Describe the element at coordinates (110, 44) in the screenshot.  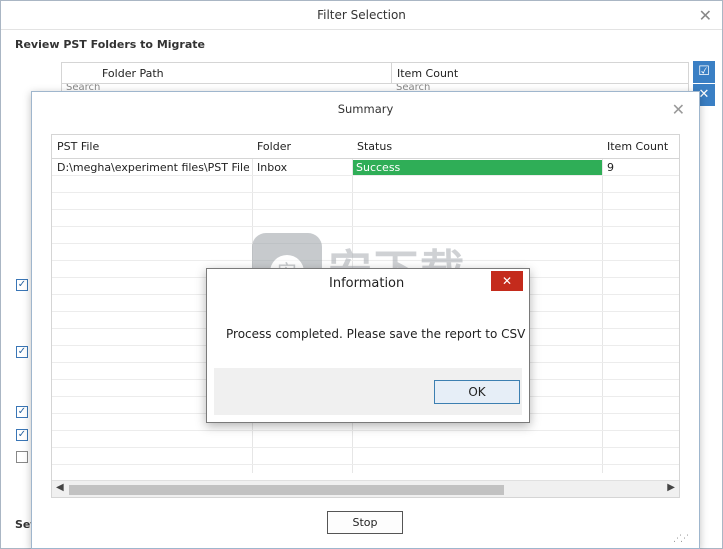
I see `review-heading: Review PST Folders to Migrate` at that location.